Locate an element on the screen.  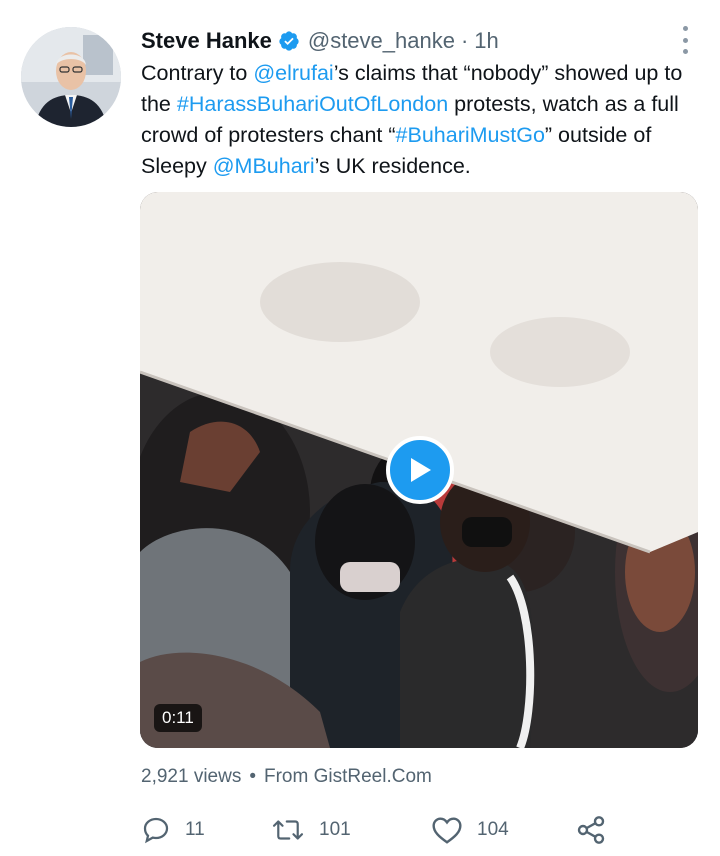
retweet-icon is located at coordinates (288, 830).